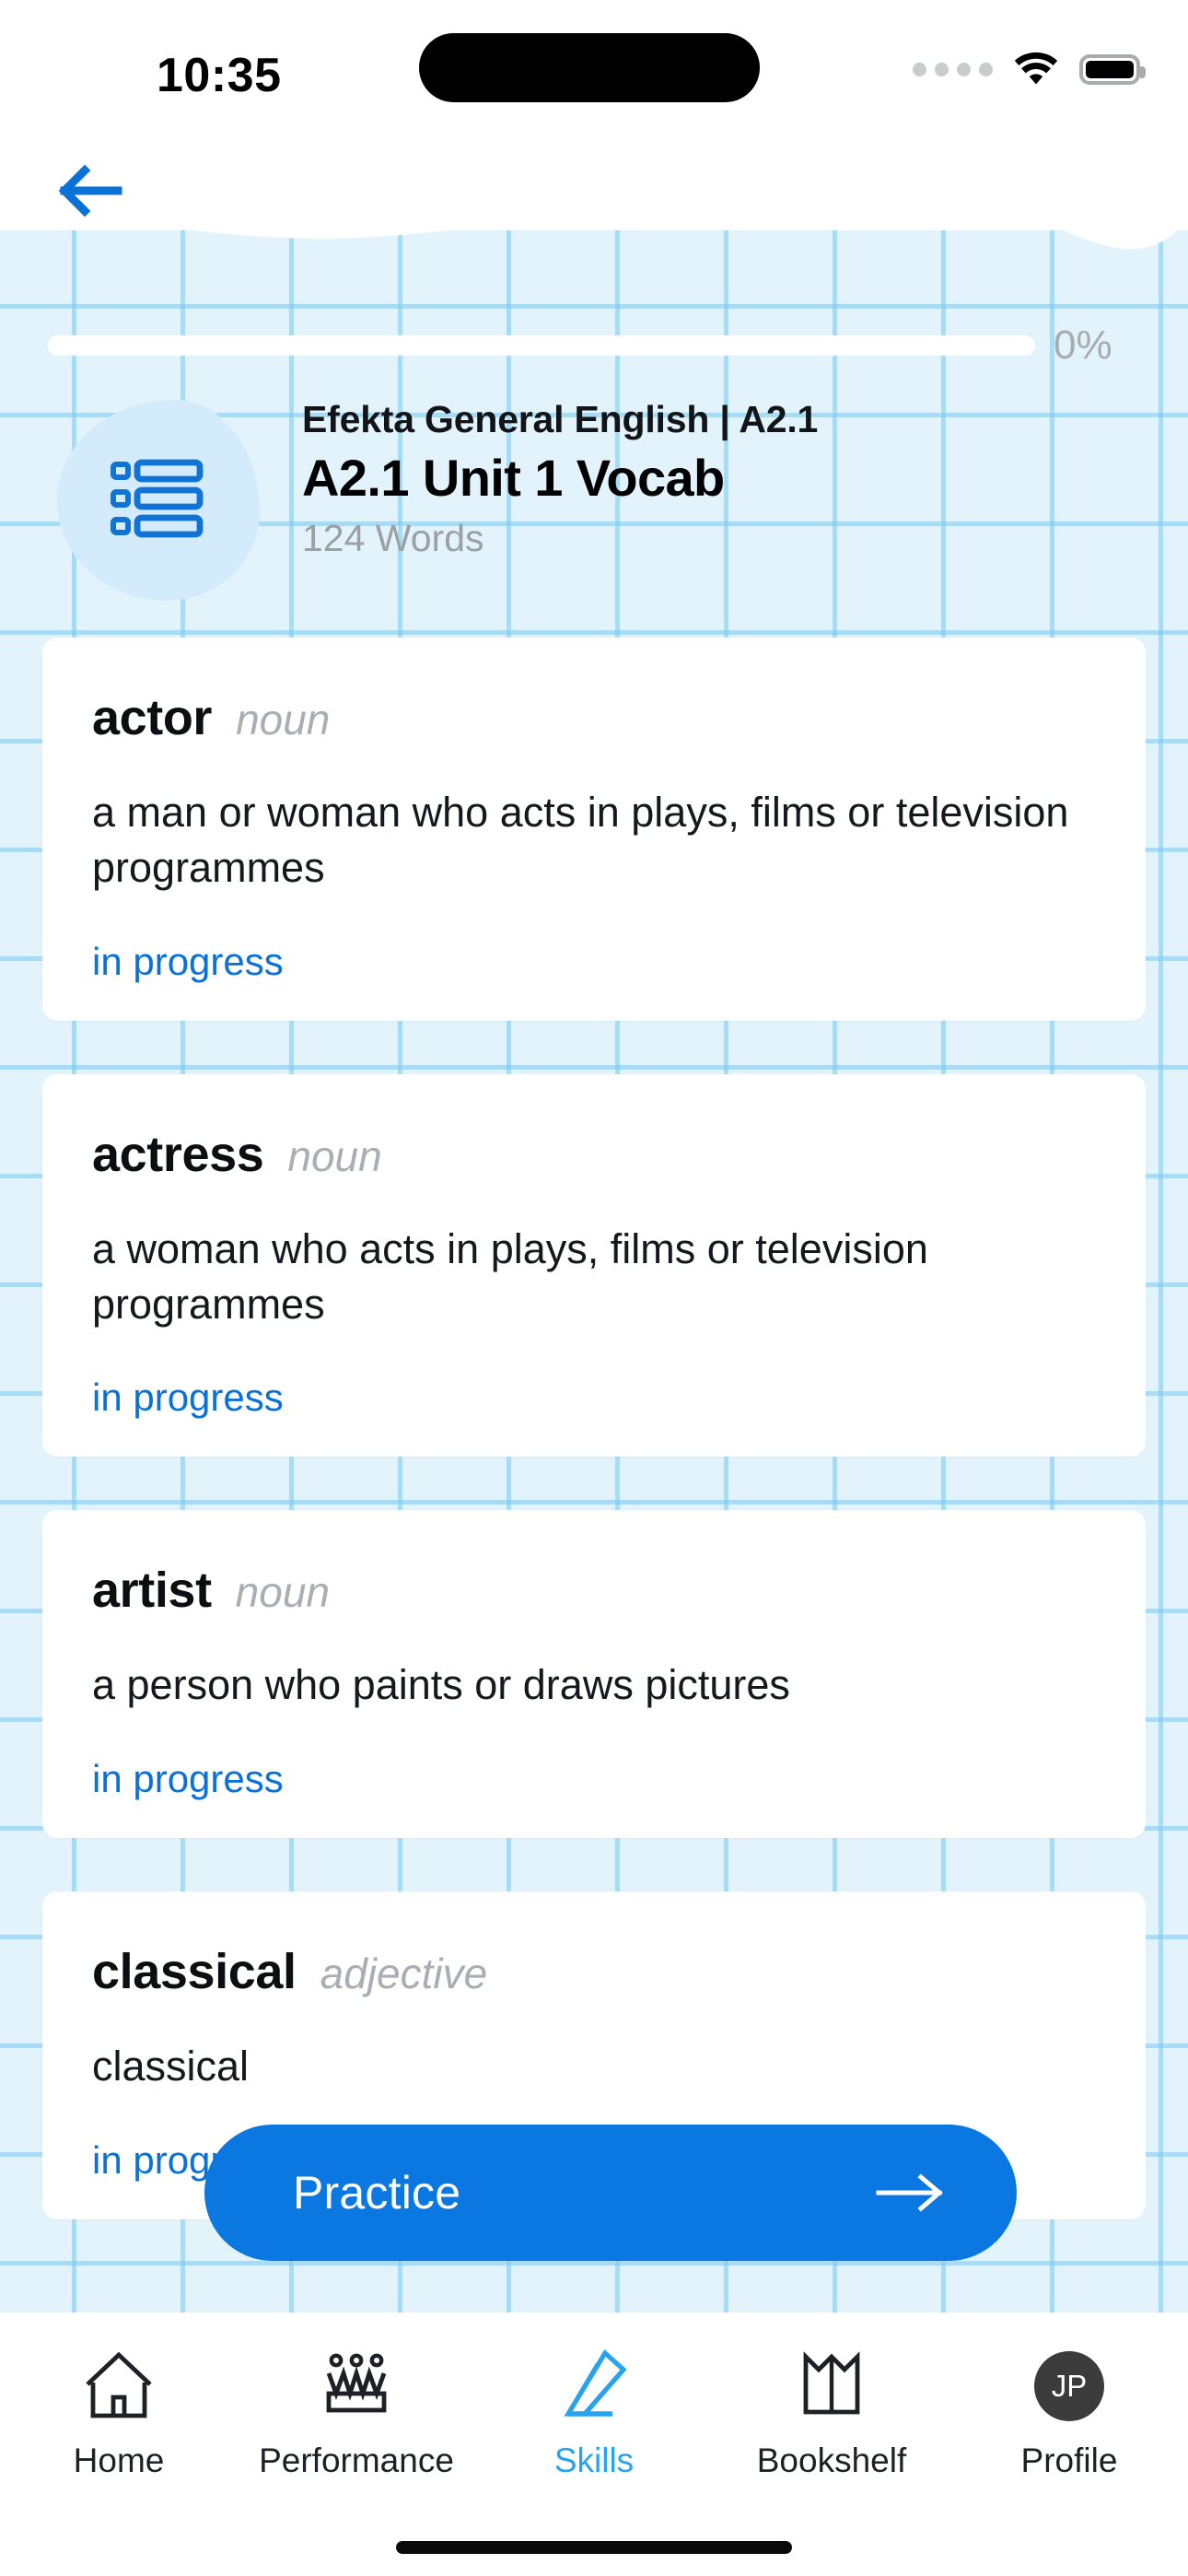  I want to click on part-of-speech: adjective, so click(404, 1974).